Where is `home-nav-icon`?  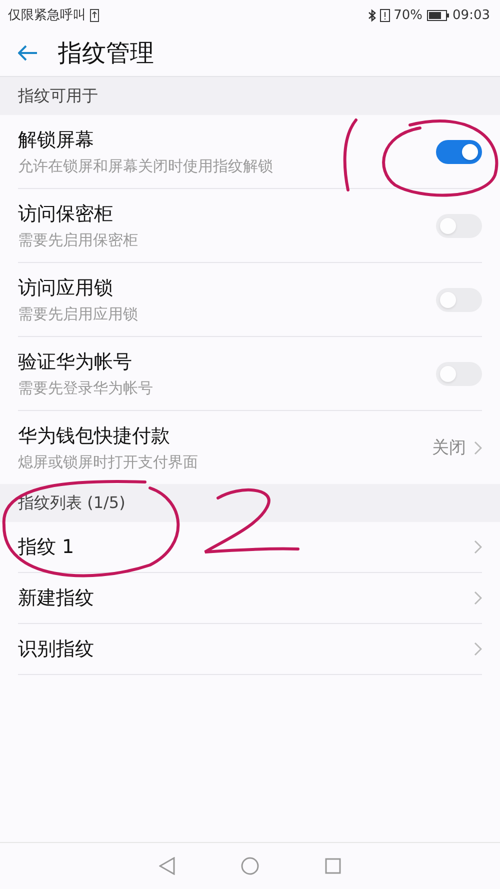
home-nav-icon is located at coordinates (250, 866).